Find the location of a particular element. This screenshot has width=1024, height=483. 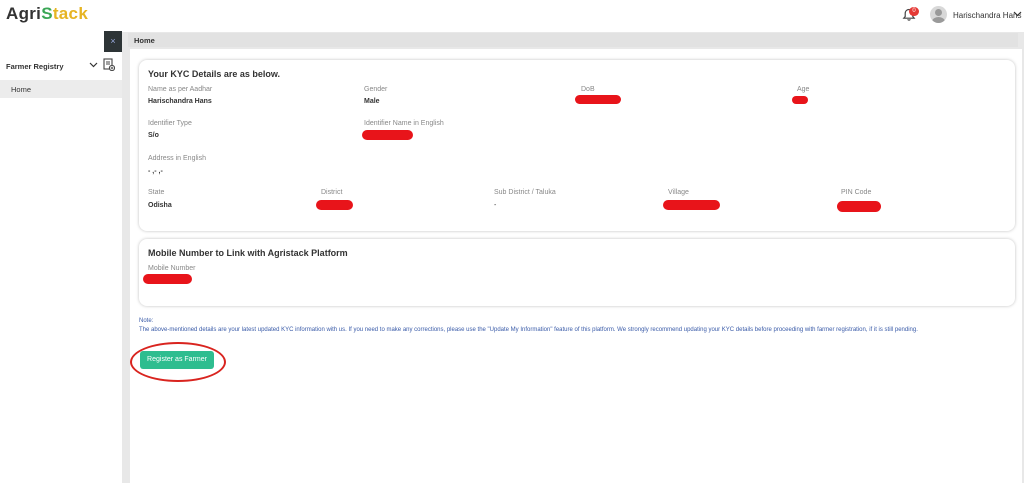

name-label: Name as per Aadhar is located at coordinates (180, 89).